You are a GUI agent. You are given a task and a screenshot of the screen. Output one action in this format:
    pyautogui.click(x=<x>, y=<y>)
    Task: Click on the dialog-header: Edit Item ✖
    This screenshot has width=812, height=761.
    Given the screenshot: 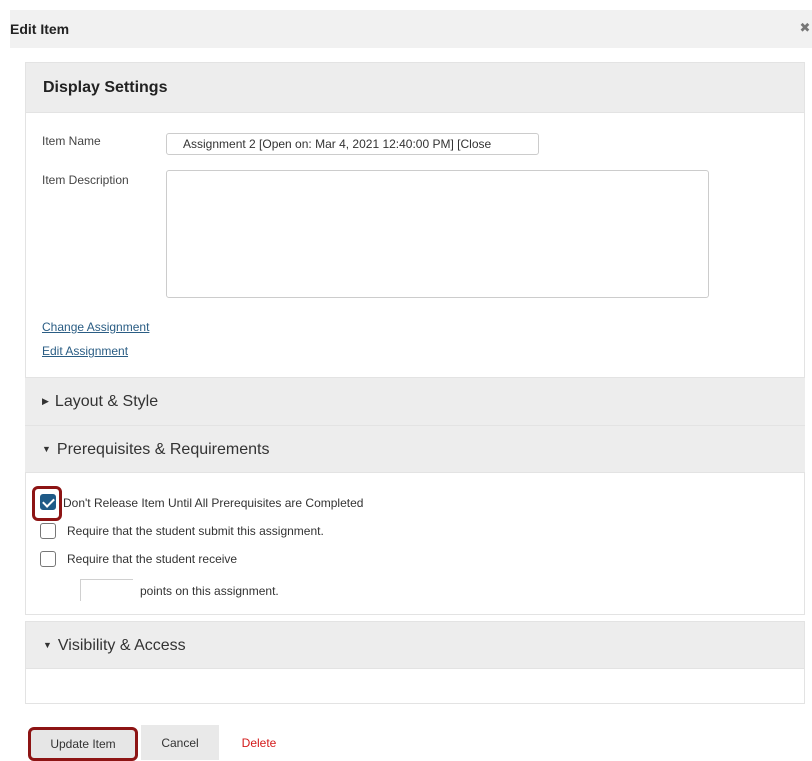 What is the action you would take?
    pyautogui.click(x=411, y=29)
    